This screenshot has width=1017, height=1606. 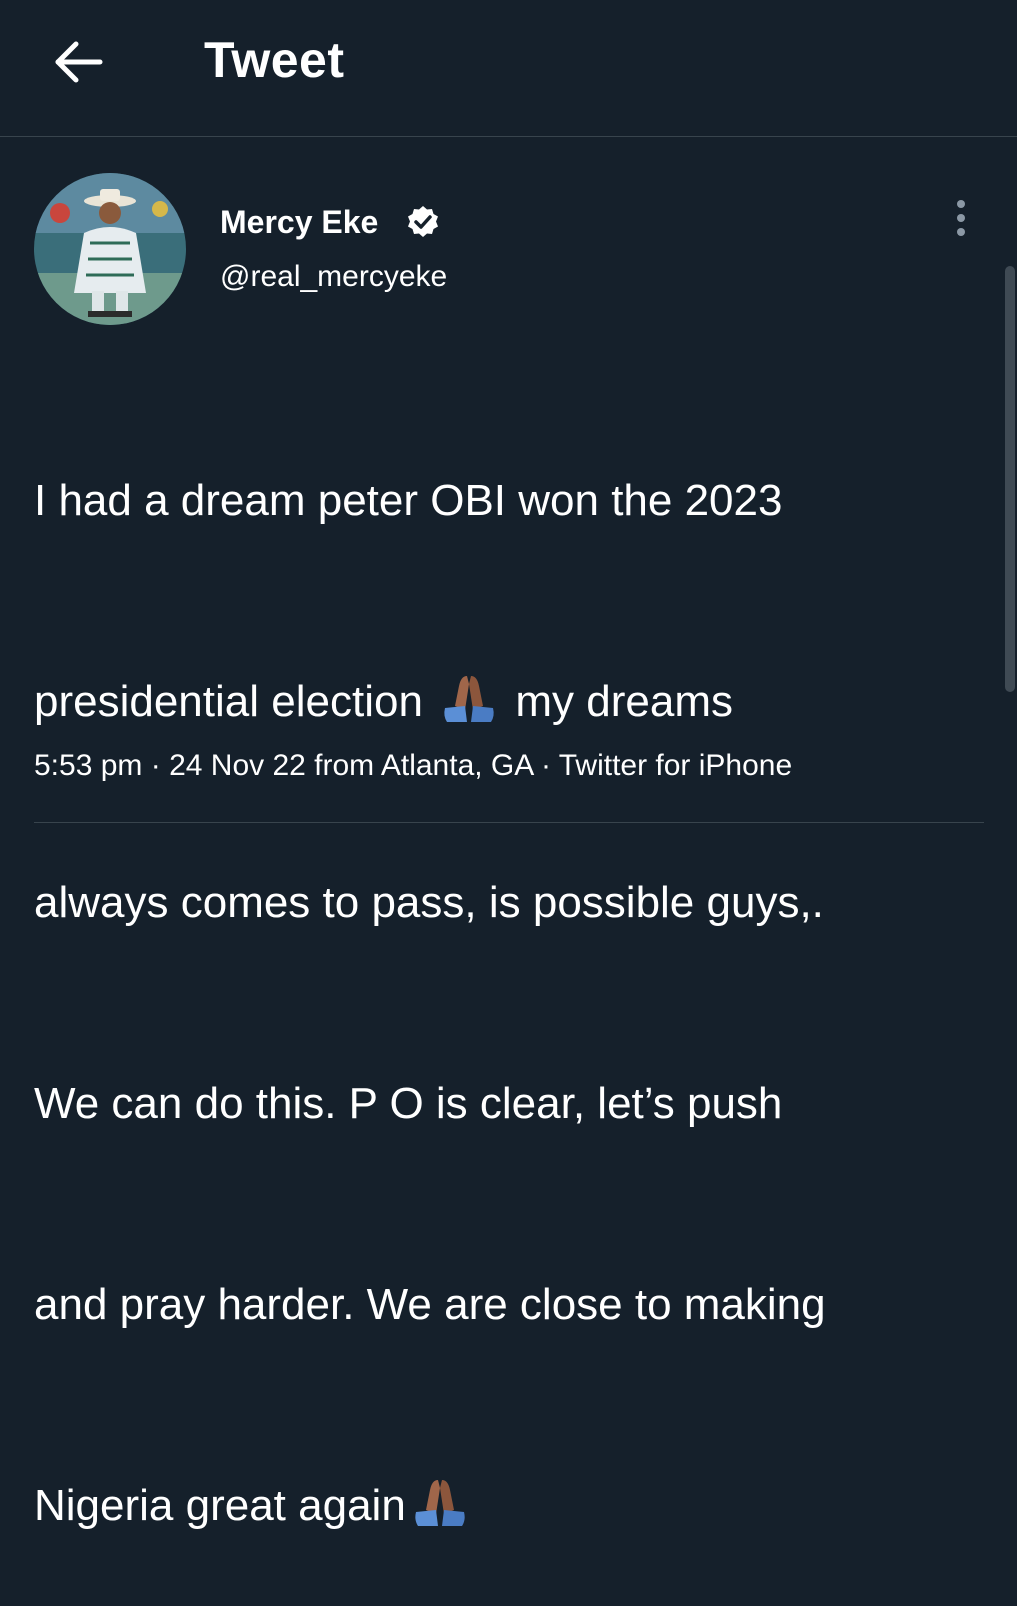 I want to click on author-display-name: Mercy Eke, so click(x=299, y=222).